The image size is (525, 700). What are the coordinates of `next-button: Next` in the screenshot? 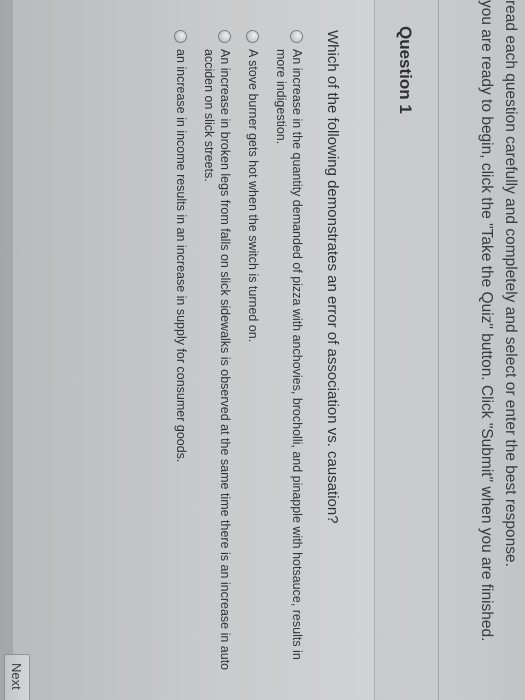 It's located at (17, 677).